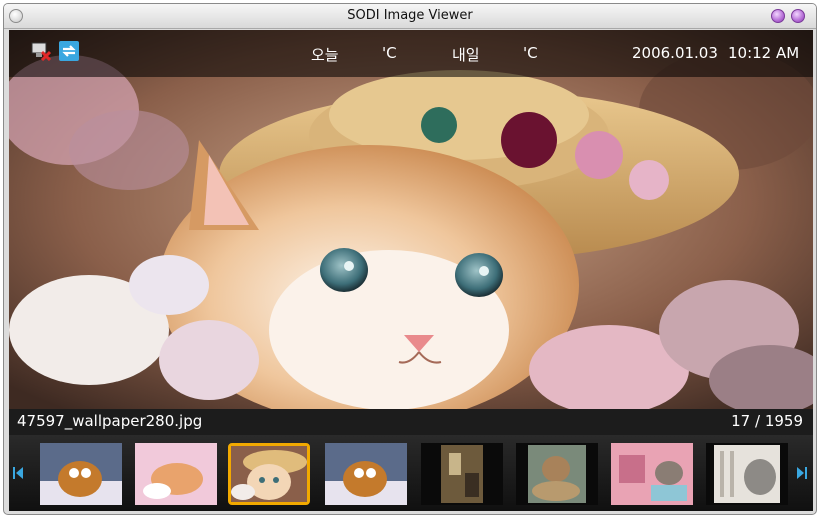 The width and height of the screenshot is (822, 521). What do you see at coordinates (652, 474) in the screenshot?
I see `thumb-kitten-pink-room` at bounding box center [652, 474].